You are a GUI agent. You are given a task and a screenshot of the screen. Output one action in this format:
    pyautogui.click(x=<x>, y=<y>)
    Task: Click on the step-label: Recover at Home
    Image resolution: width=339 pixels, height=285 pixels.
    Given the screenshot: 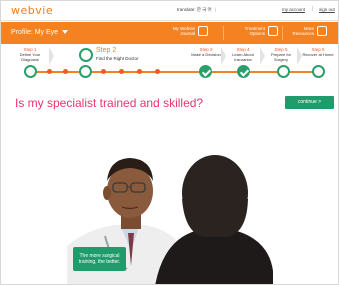 What is the action you would take?
    pyautogui.click(x=318, y=54)
    